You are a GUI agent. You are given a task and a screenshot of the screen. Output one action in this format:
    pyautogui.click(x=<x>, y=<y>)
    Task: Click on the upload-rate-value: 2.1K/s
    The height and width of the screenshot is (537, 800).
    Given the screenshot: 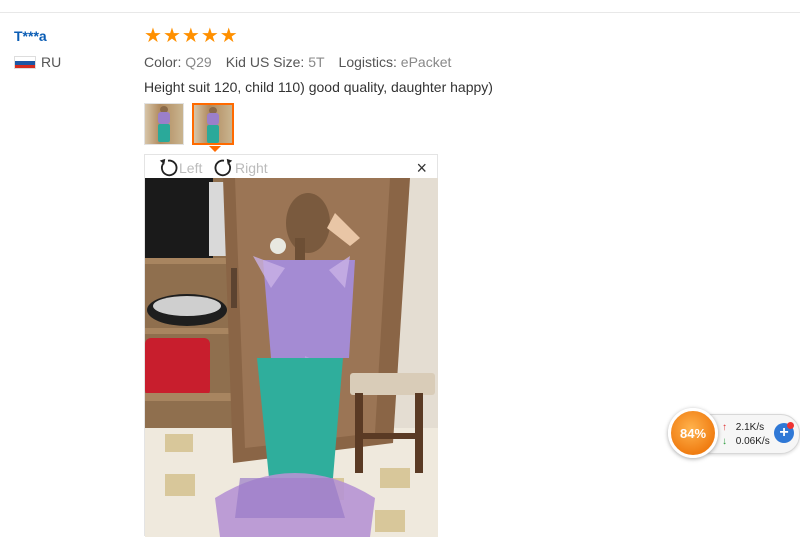 What is the action you would take?
    pyautogui.click(x=750, y=427)
    